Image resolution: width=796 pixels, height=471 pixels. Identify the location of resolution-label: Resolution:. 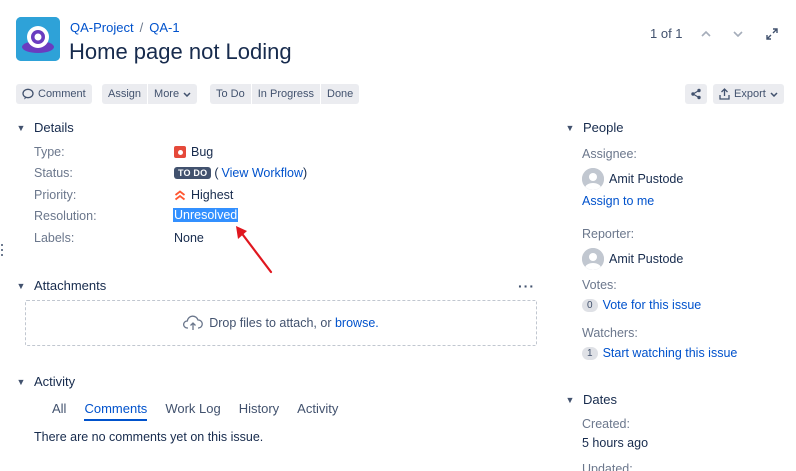
(65, 216).